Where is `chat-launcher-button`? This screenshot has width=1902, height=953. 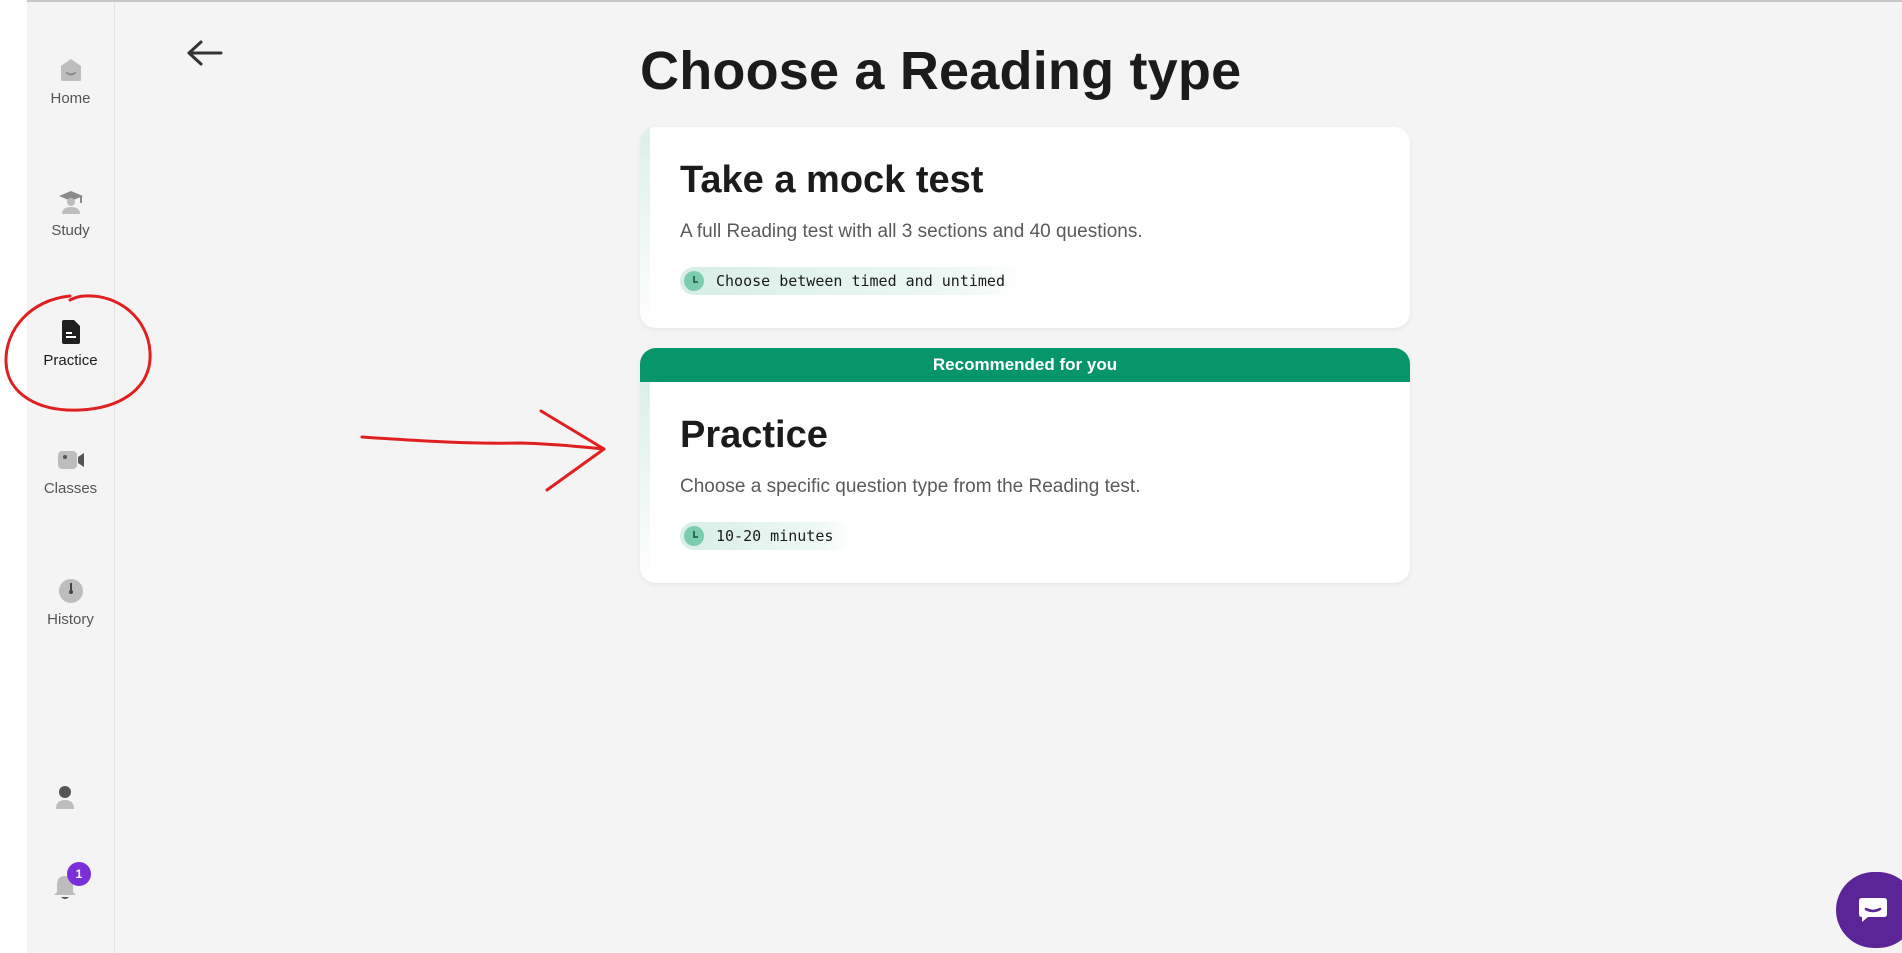 chat-launcher-button is located at coordinates (1869, 910).